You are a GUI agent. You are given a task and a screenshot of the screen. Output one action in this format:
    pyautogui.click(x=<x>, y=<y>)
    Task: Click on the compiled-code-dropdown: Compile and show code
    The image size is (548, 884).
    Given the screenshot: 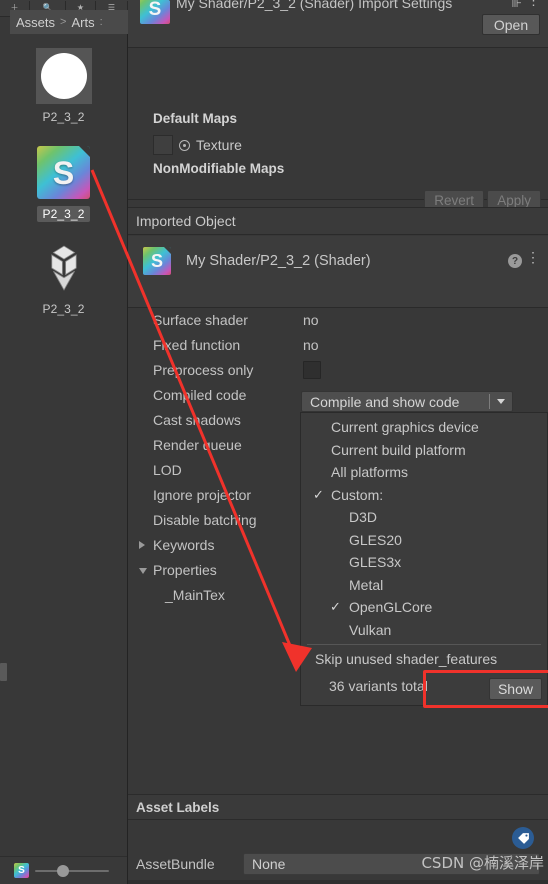 What is the action you would take?
    pyautogui.click(x=407, y=401)
    